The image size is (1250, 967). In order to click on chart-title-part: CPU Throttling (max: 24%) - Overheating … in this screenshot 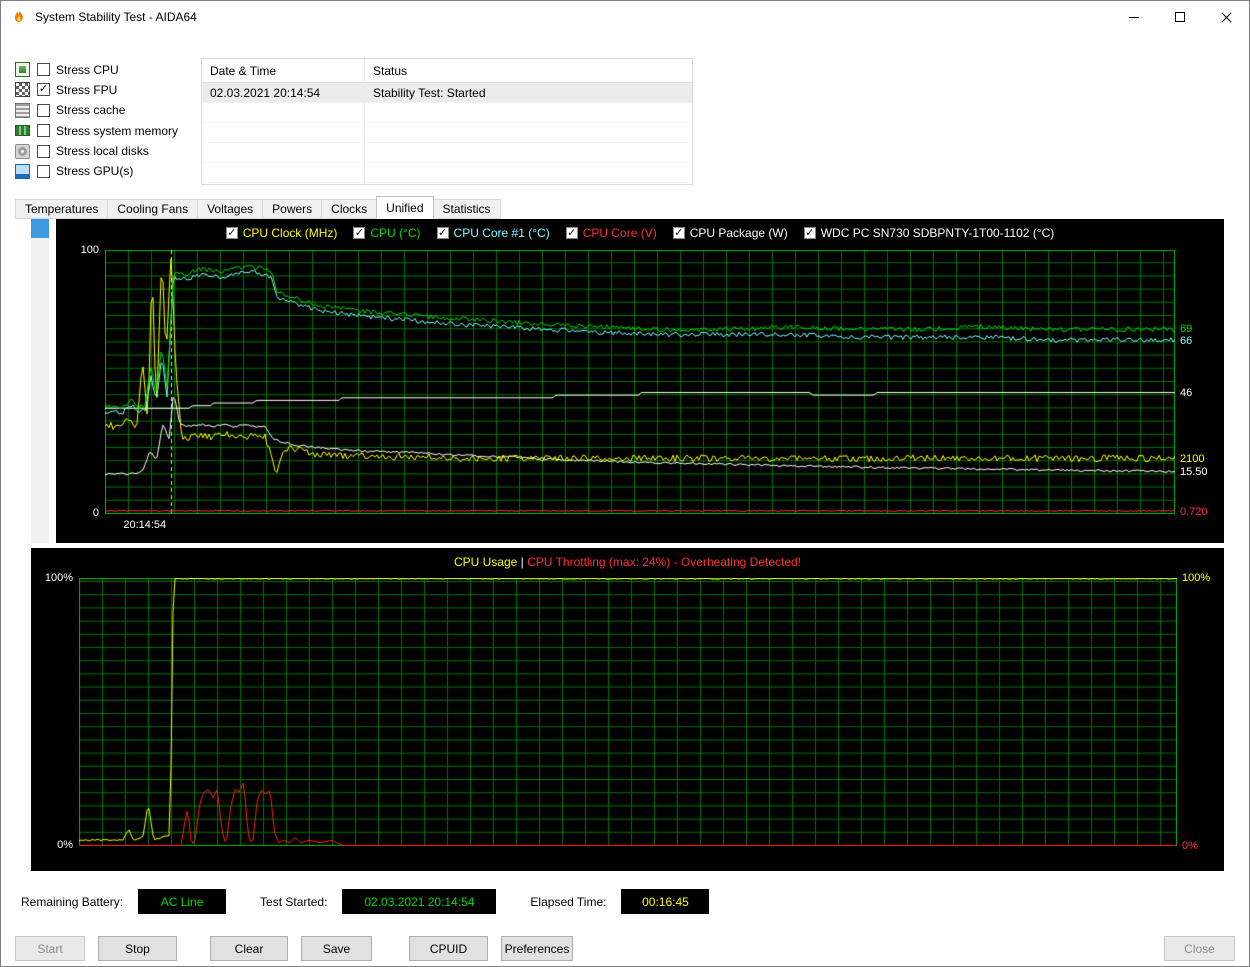, I will do `click(664, 562)`.